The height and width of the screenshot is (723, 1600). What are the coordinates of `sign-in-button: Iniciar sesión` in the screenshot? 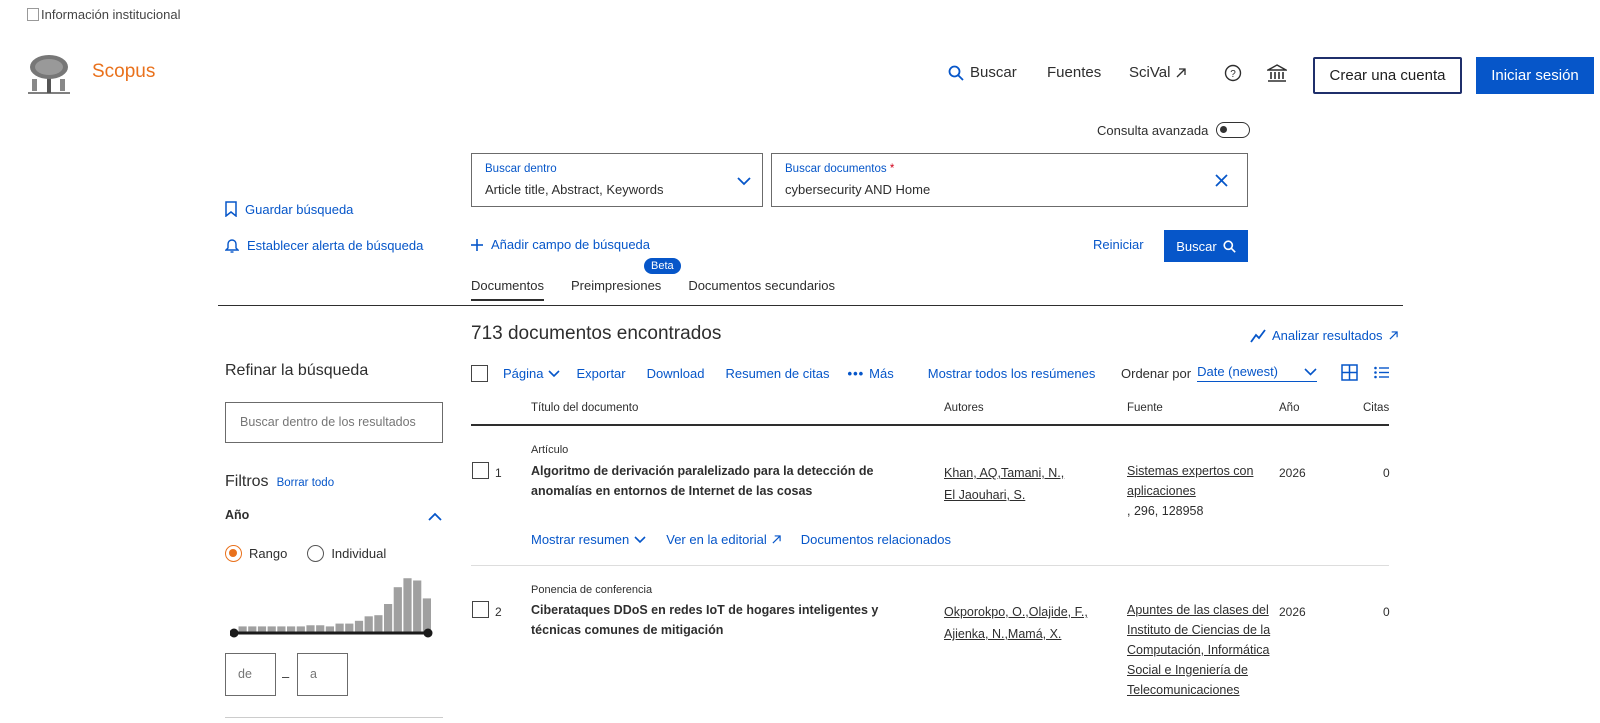 It's located at (1535, 75).